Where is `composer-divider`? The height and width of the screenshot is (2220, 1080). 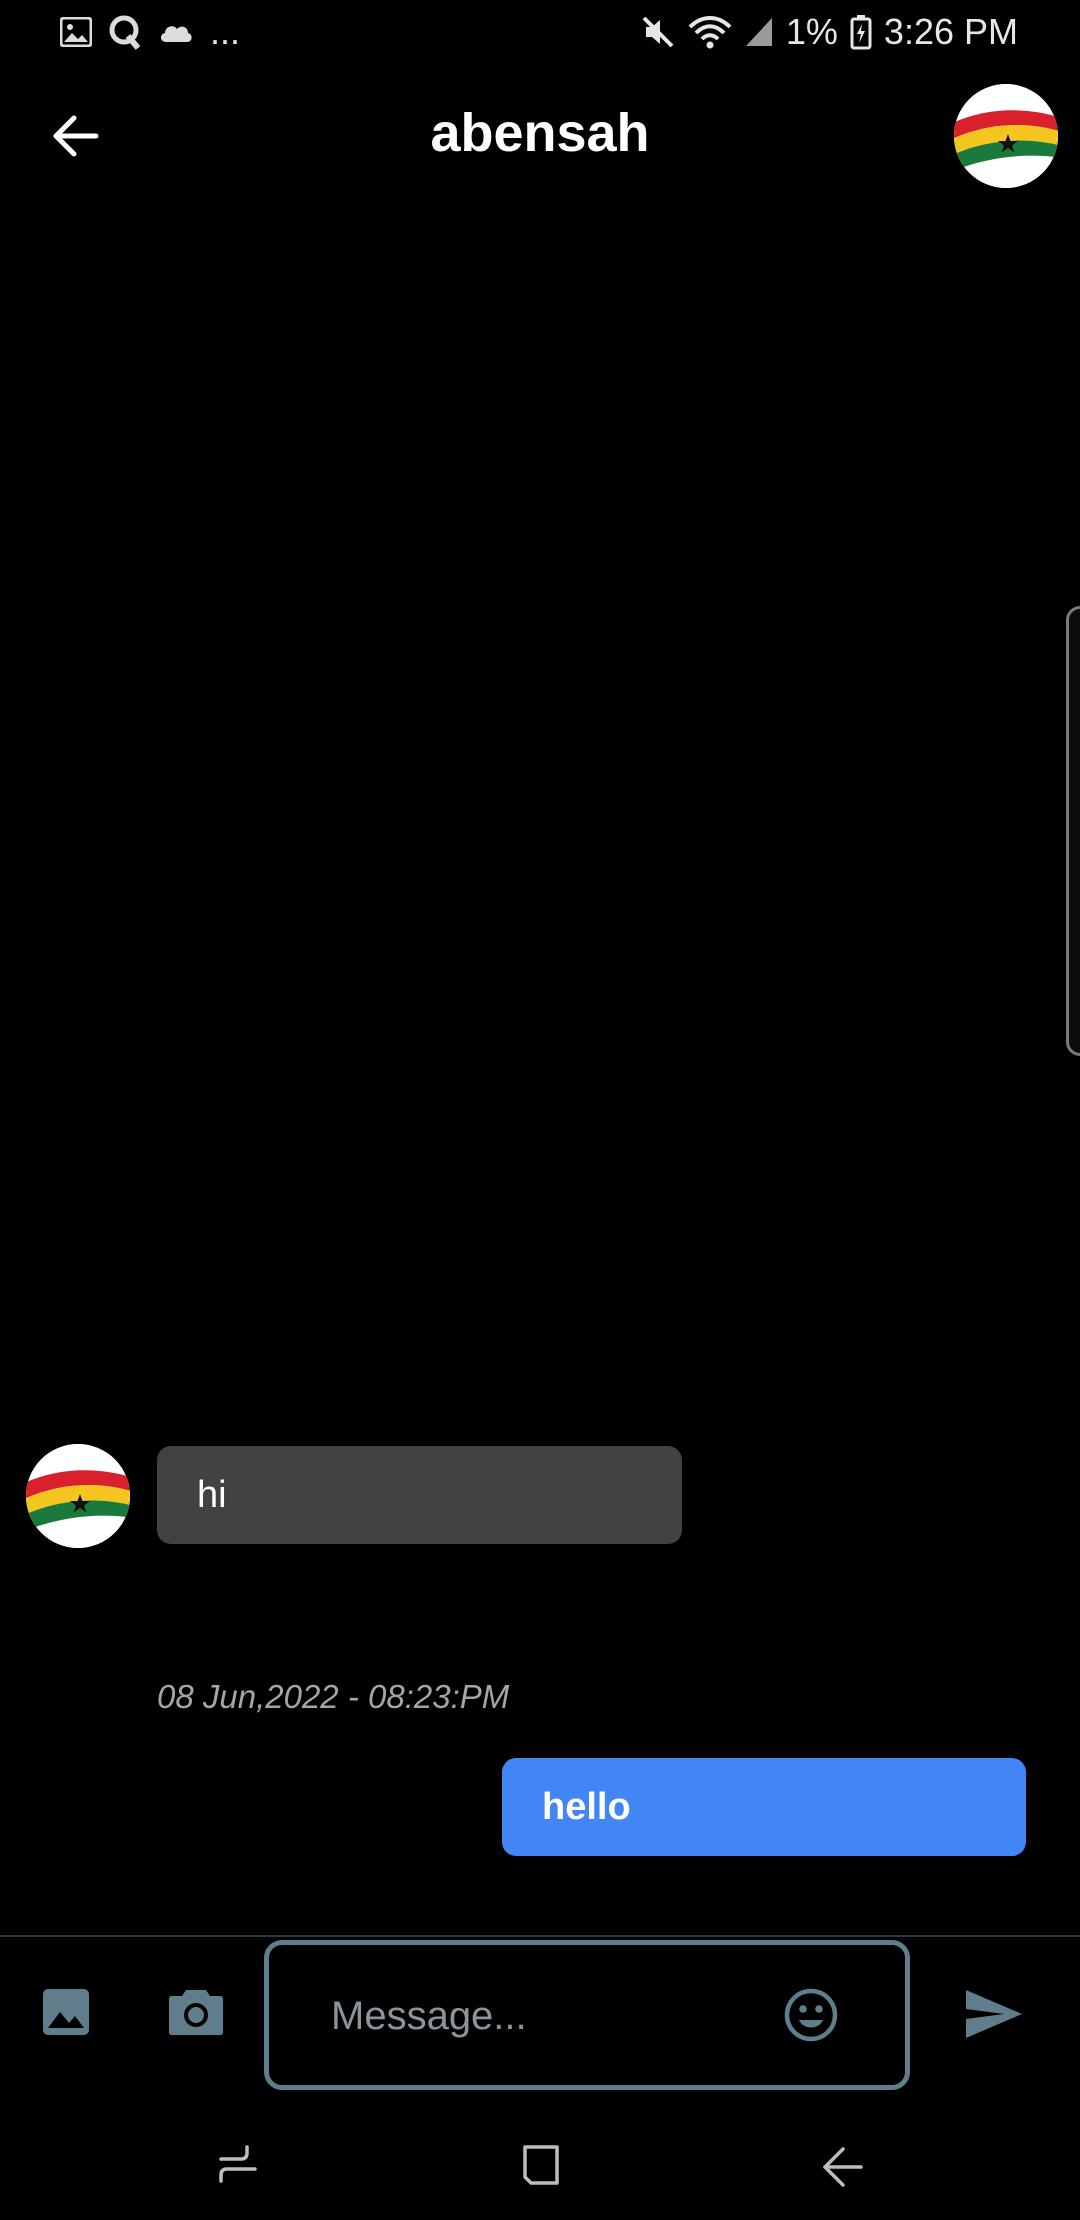
composer-divider is located at coordinates (540, 1936).